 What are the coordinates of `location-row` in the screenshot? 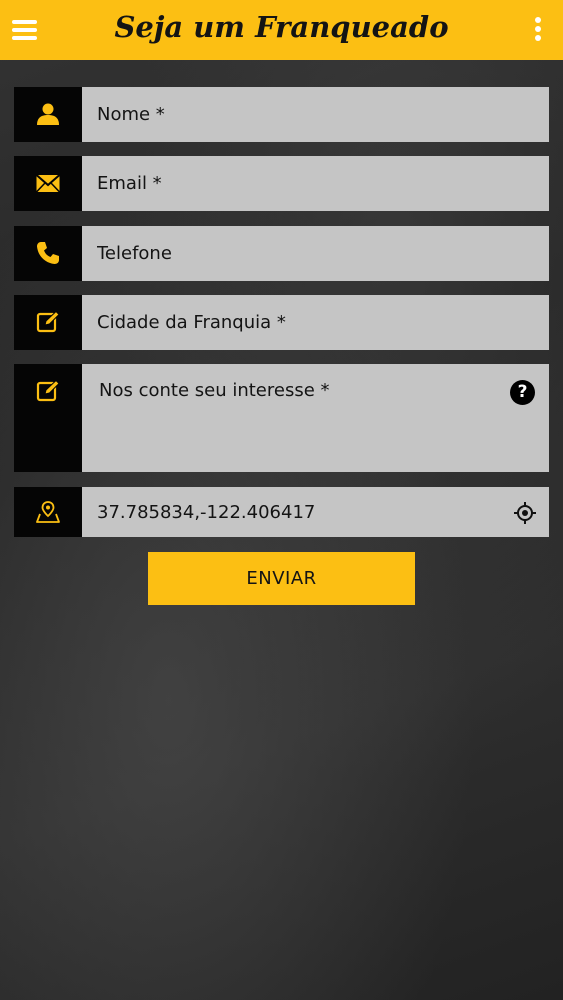 It's located at (281, 512).